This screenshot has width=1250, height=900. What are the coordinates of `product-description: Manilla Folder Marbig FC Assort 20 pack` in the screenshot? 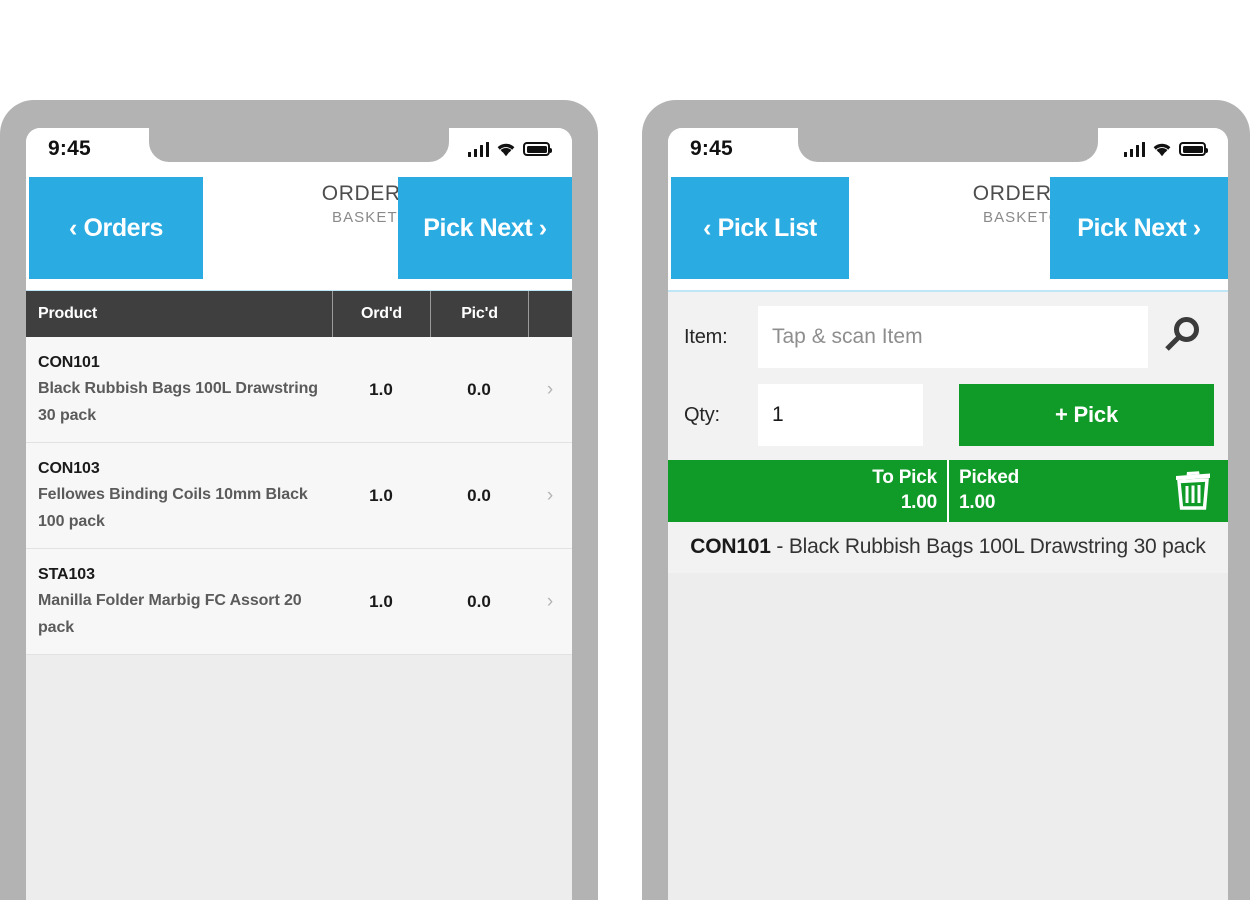 It's located at (170, 614).